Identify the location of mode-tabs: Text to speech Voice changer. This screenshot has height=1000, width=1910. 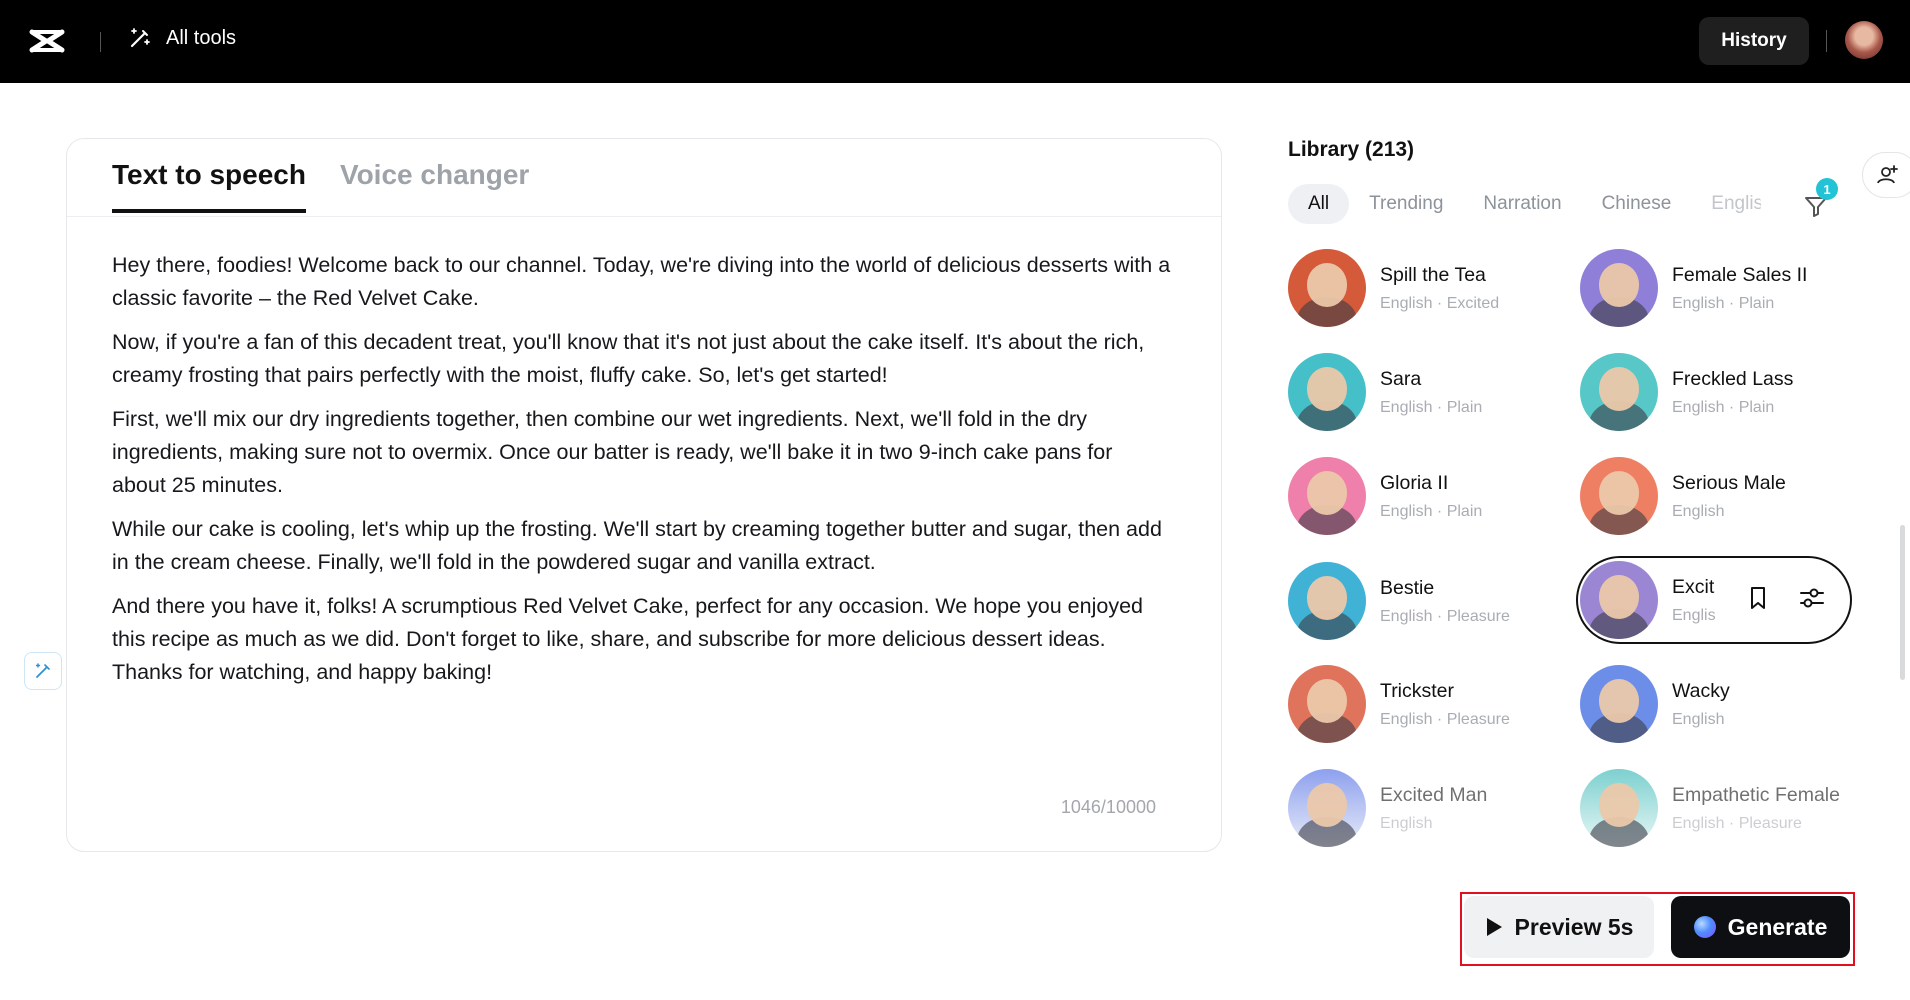
(320, 186).